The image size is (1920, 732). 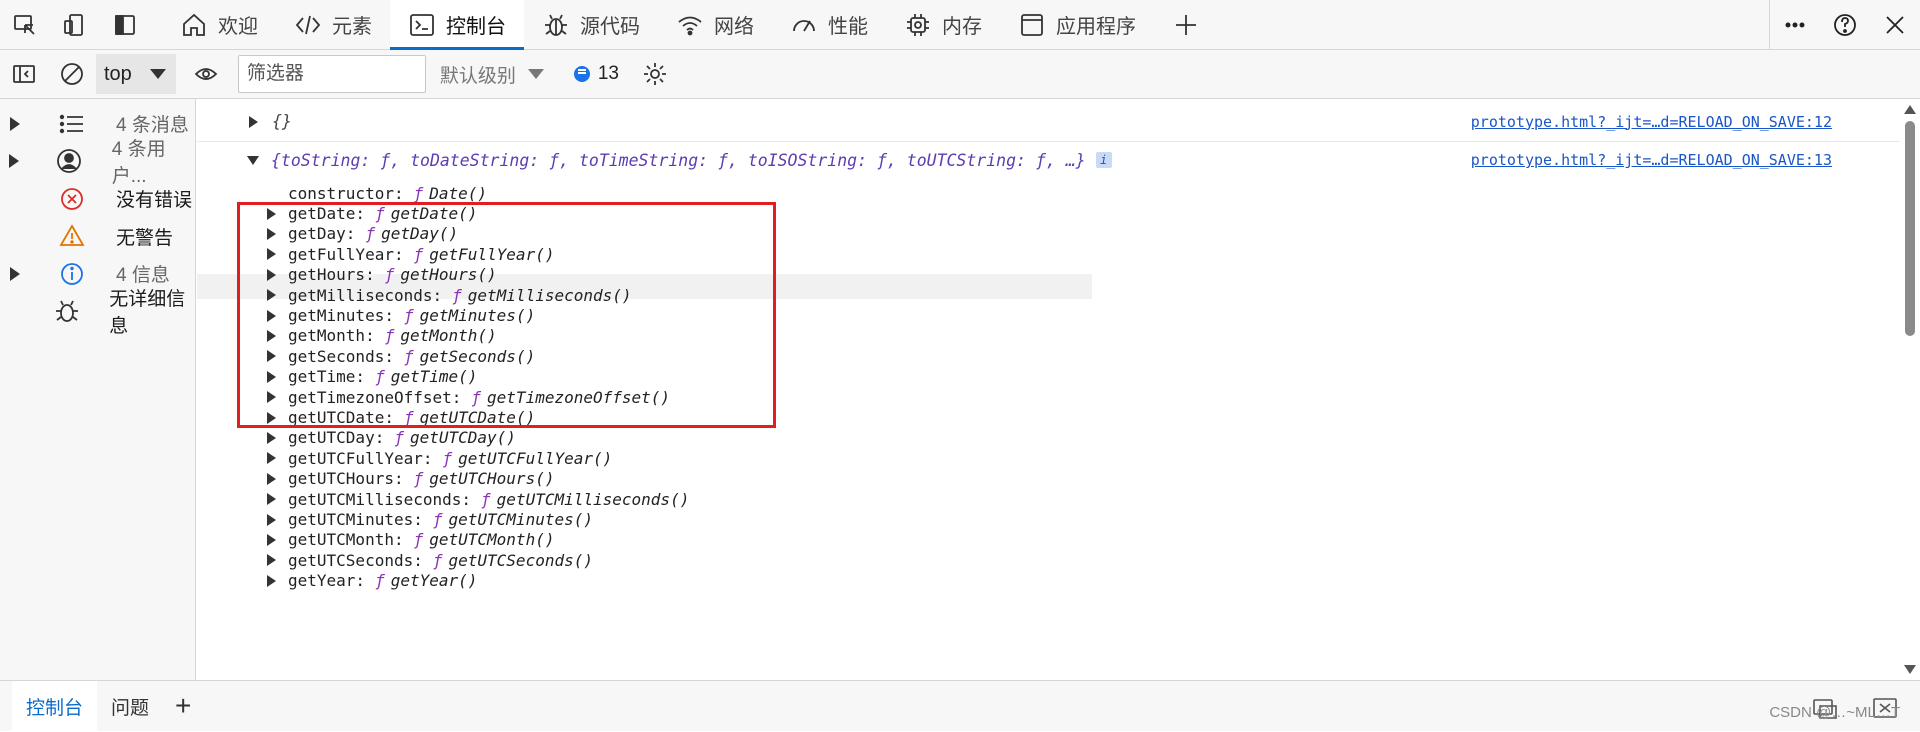 What do you see at coordinates (1103, 160) in the screenshot?
I see `info-badge-icon: i` at bounding box center [1103, 160].